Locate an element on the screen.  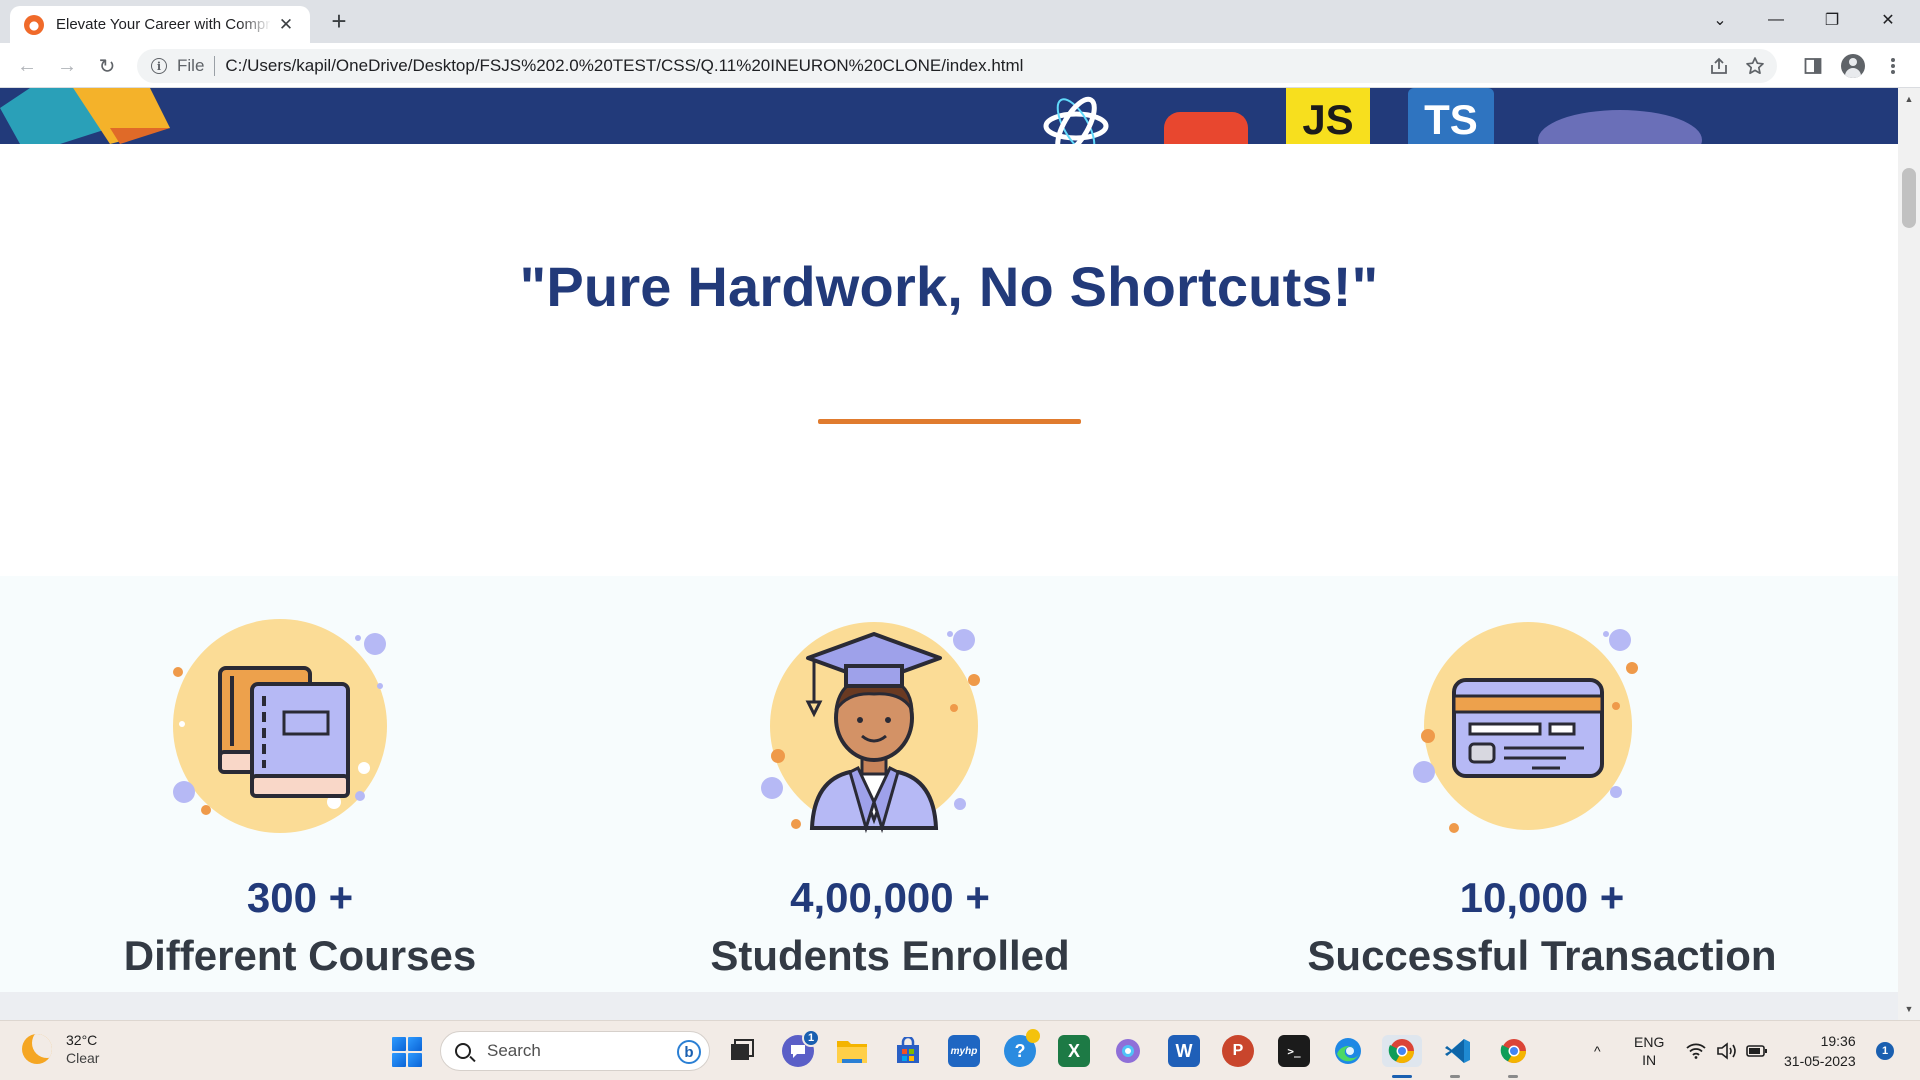
stat-card-courses: 300 + Different Courses is located at coordinates (300, 784).